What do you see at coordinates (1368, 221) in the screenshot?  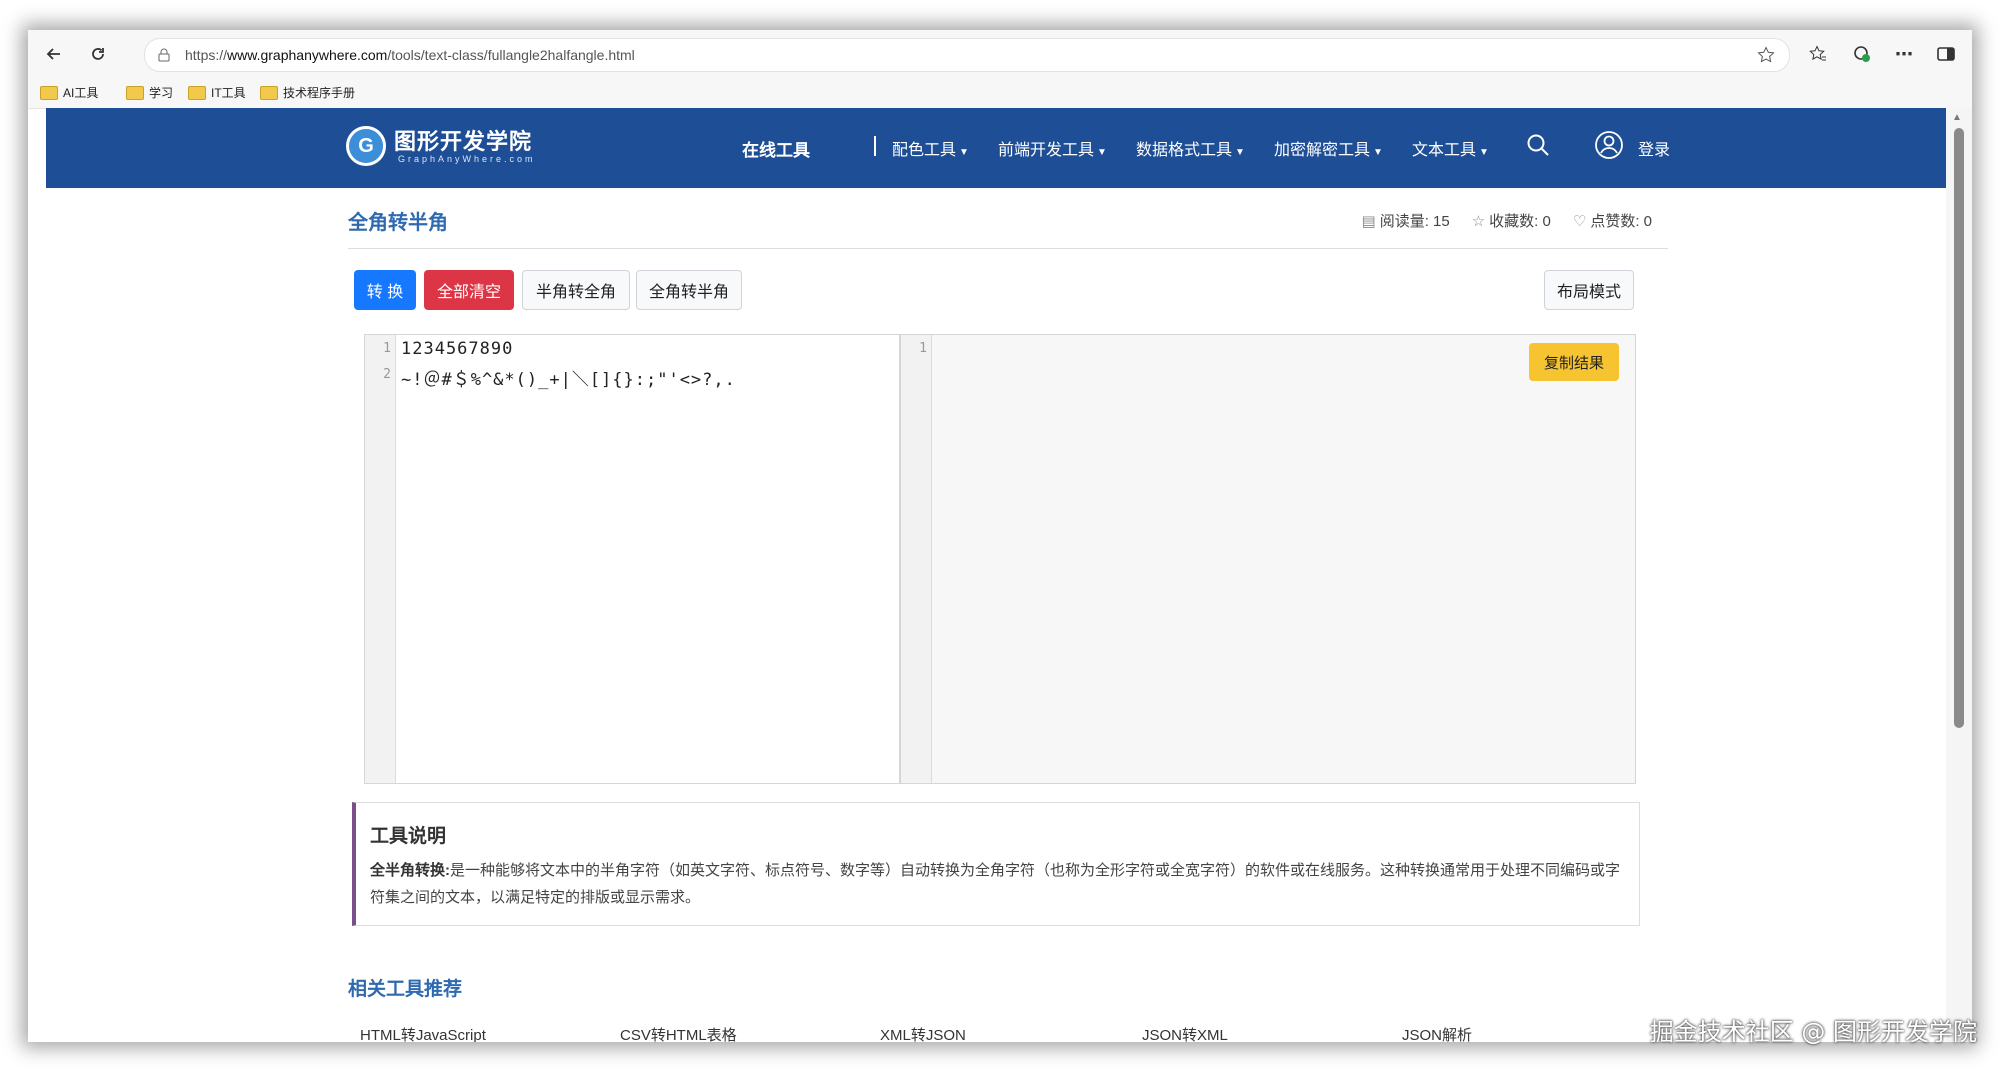 I see `book-icon: ▤` at bounding box center [1368, 221].